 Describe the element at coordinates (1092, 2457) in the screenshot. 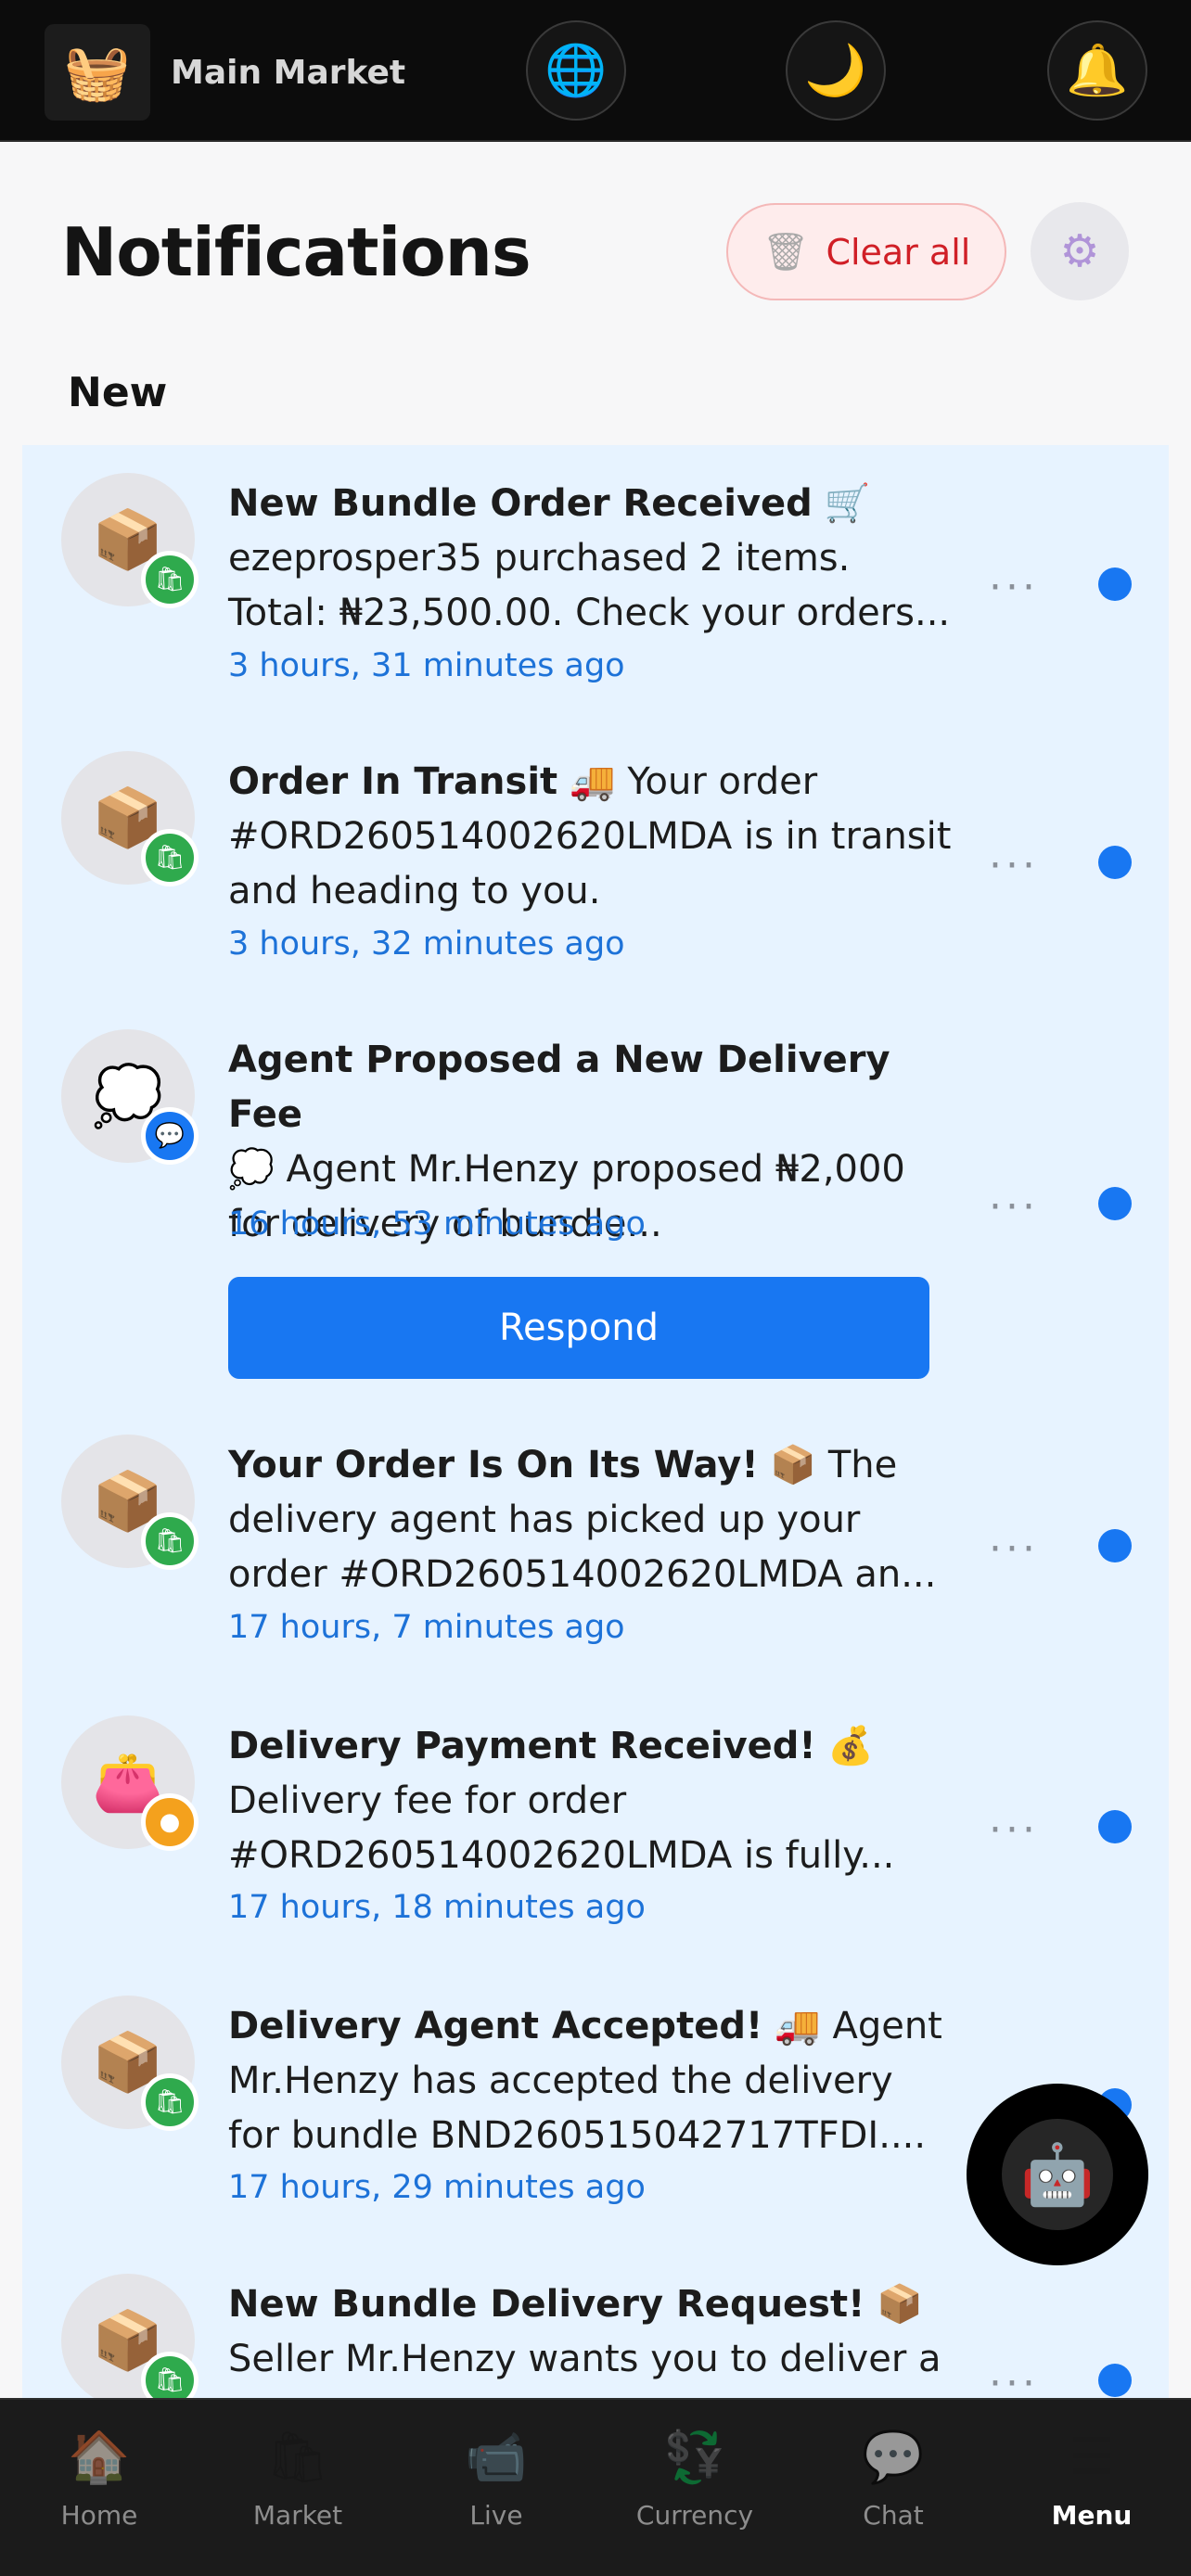

I see `menu-icon: ☰` at that location.